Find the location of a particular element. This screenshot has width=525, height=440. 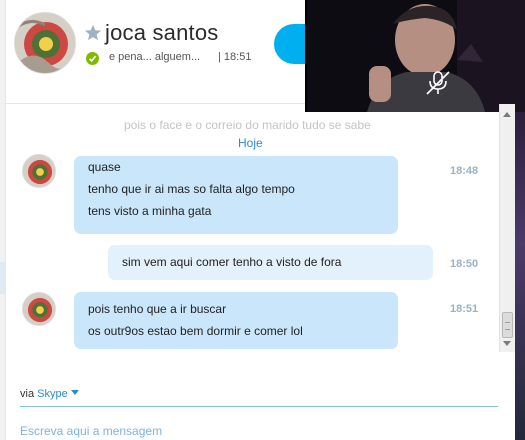

composer-divider is located at coordinates (259, 406).